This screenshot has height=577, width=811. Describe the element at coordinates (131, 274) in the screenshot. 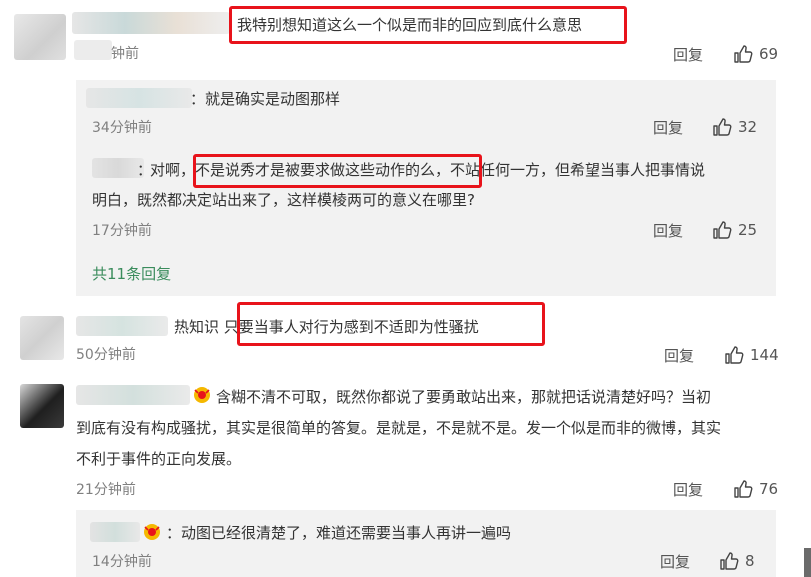

I see `more-replies-link: 共11条回复` at that location.